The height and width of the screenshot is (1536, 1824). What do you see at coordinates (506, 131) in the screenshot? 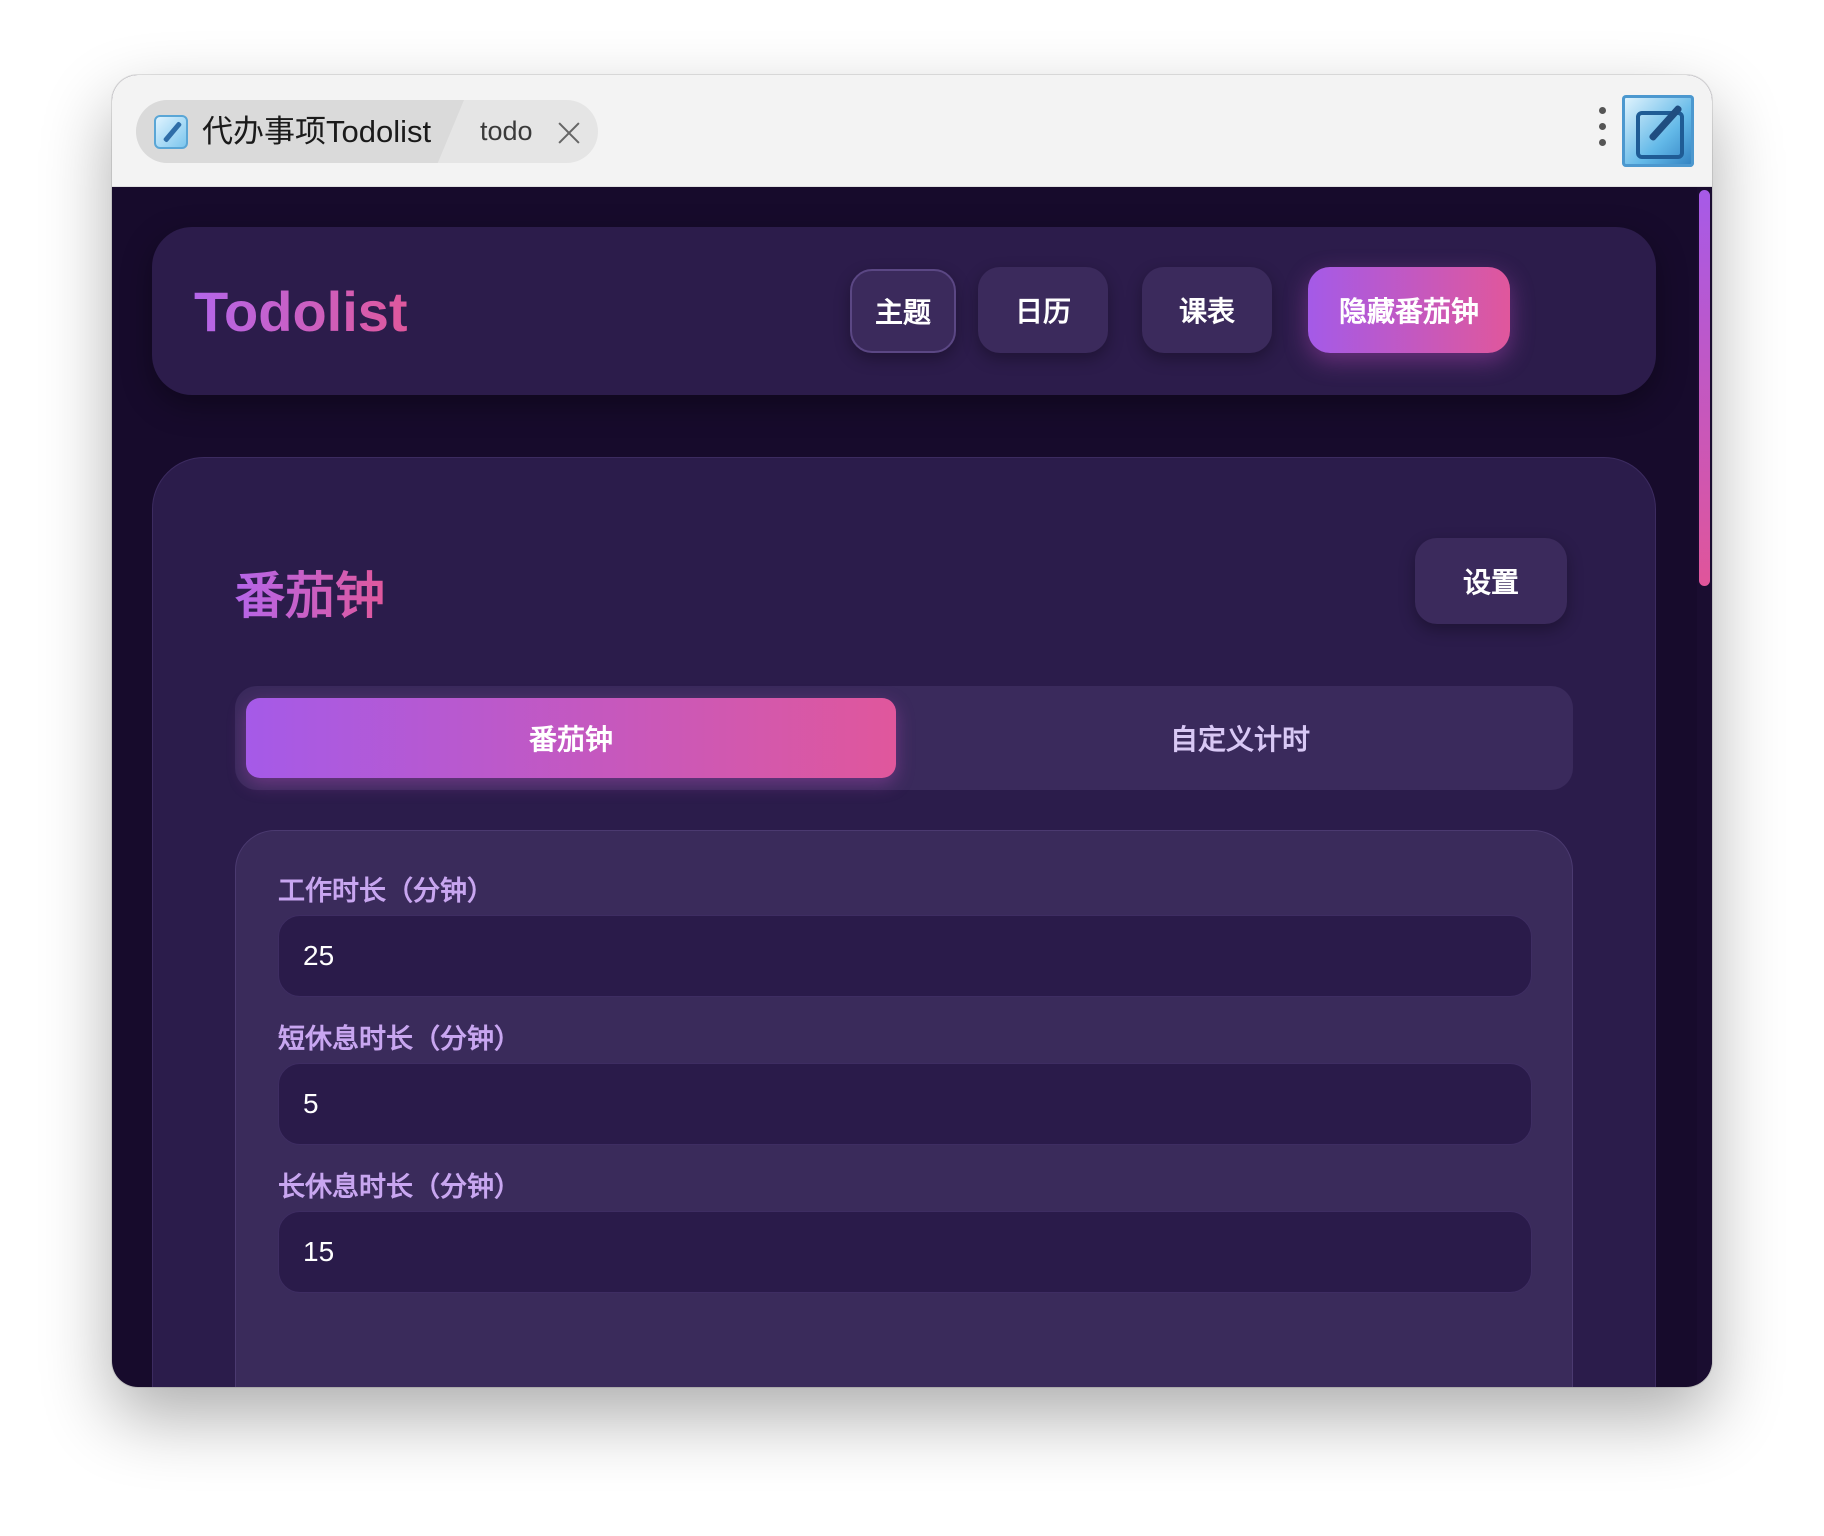
I see `tab-subtitle: todo` at bounding box center [506, 131].